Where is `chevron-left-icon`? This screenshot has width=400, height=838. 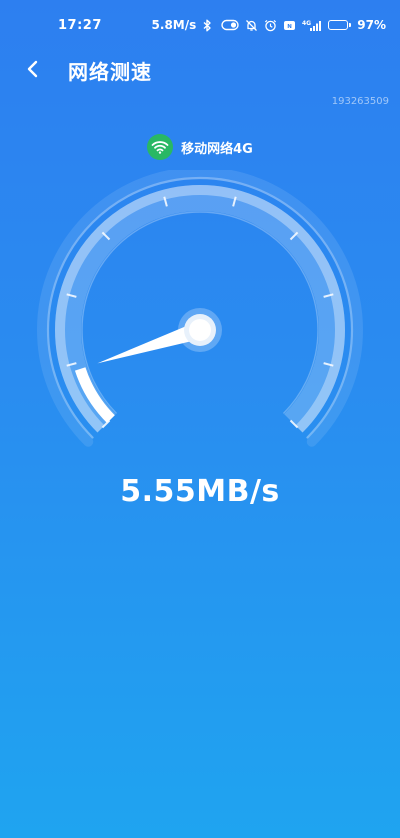
chevron-left-icon is located at coordinates (32, 69).